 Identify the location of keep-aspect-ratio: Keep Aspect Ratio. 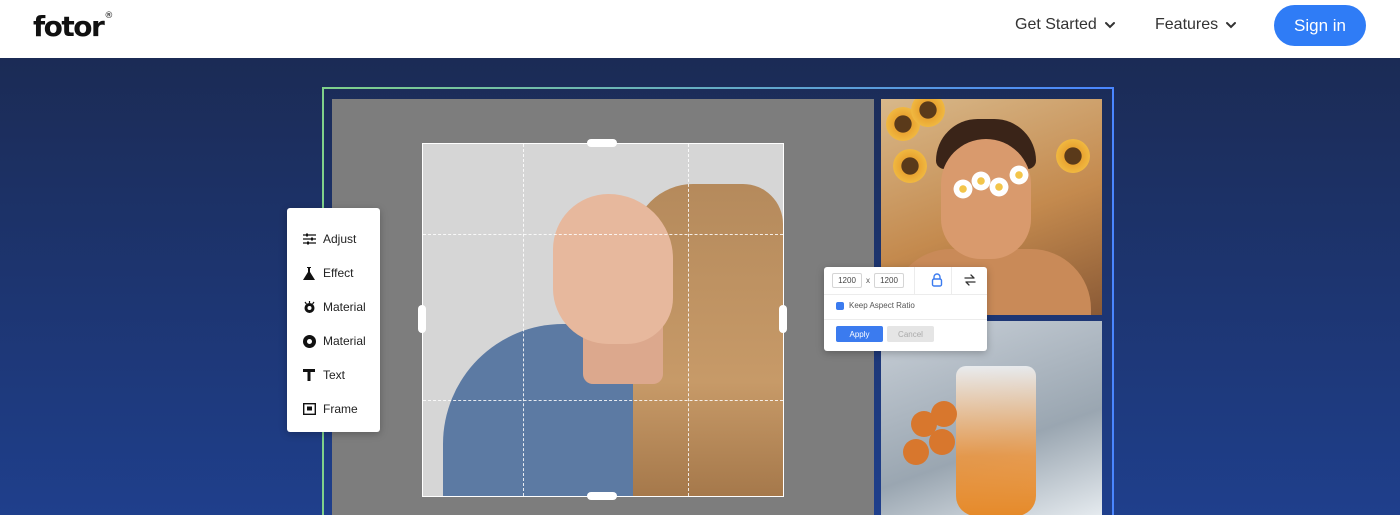
(875, 305).